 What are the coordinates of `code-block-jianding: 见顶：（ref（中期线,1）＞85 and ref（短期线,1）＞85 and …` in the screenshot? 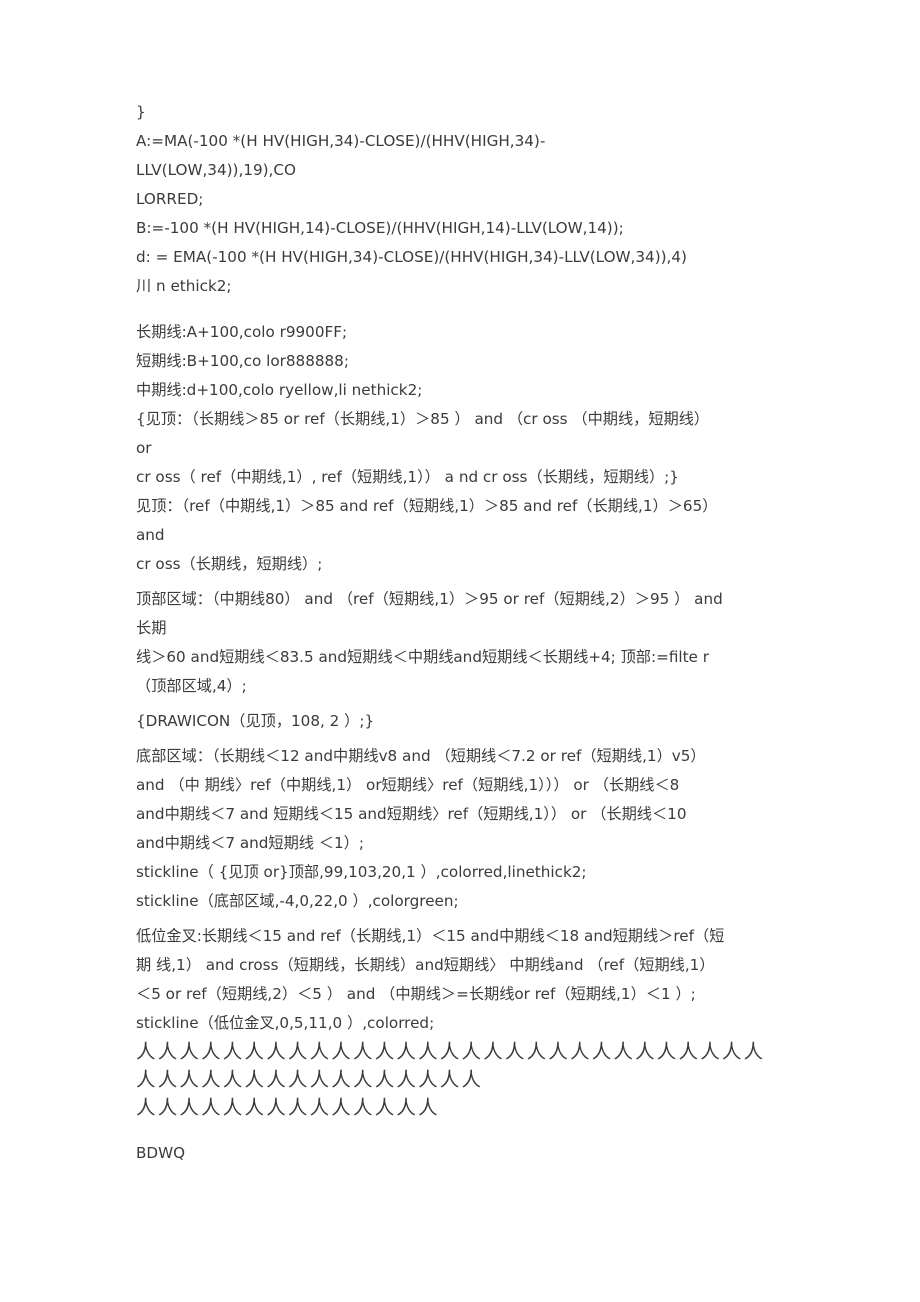 It's located at (427, 535).